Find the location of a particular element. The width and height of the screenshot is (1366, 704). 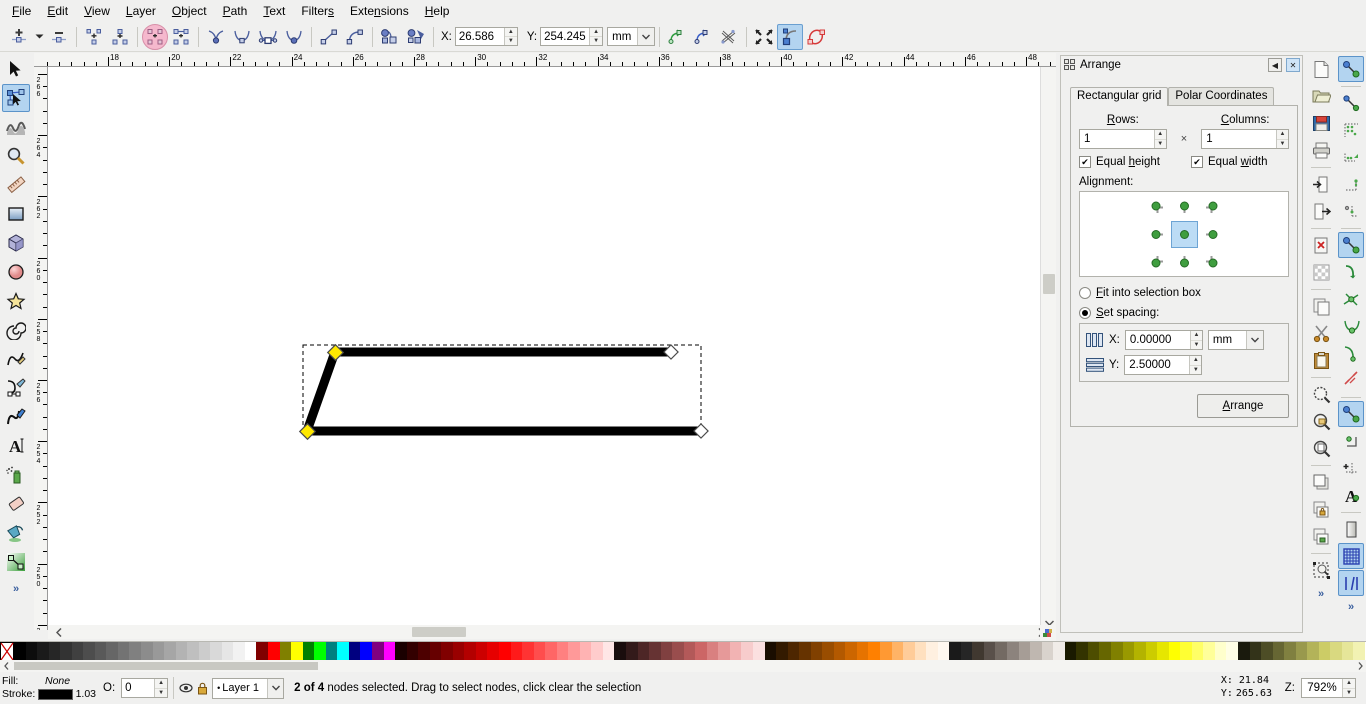

horizontal-scrollbar-thumb is located at coordinates (439, 632).